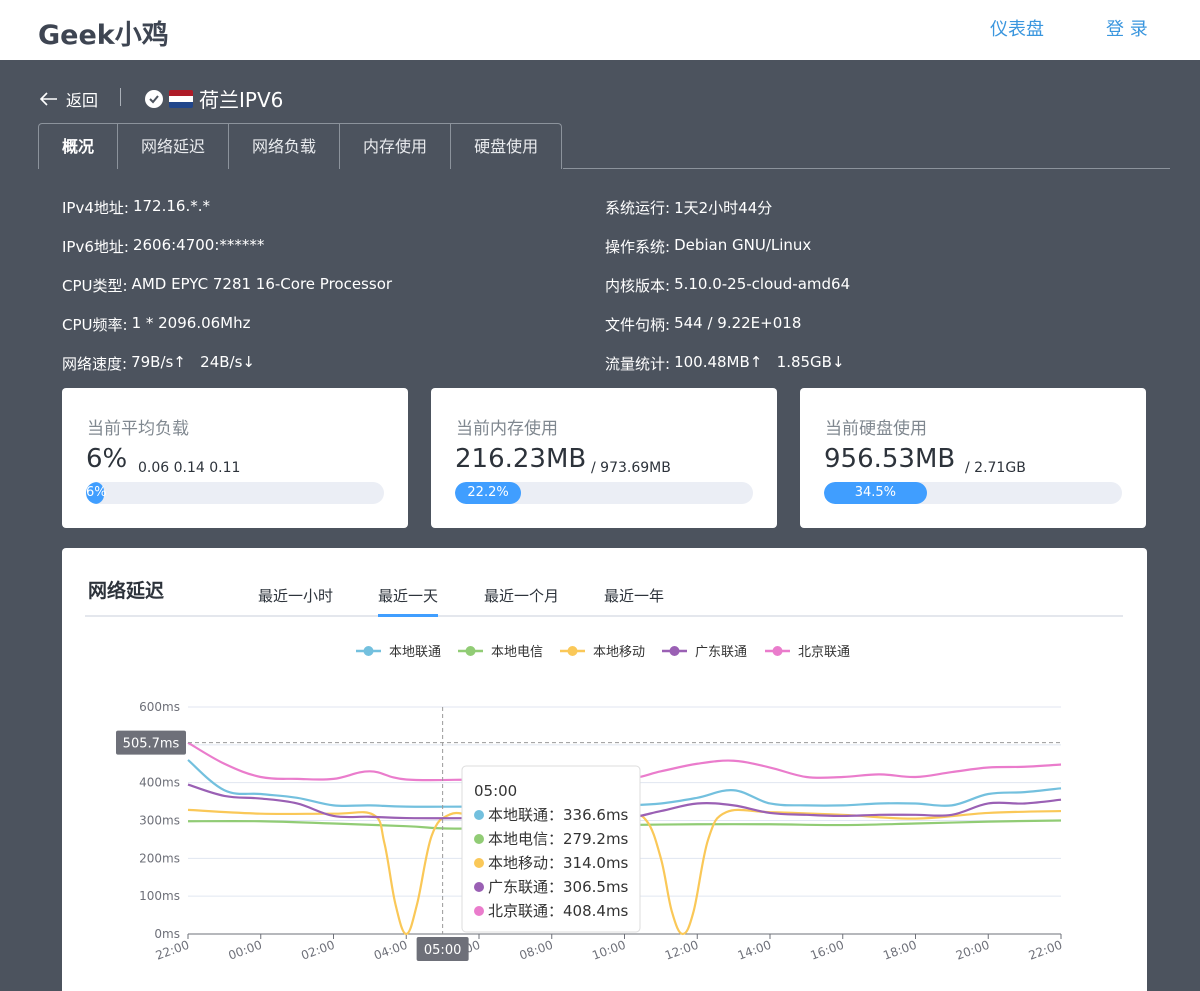 Image resolution: width=1200 pixels, height=991 pixels. I want to click on x-tick-label: 02:00, so click(317, 950).